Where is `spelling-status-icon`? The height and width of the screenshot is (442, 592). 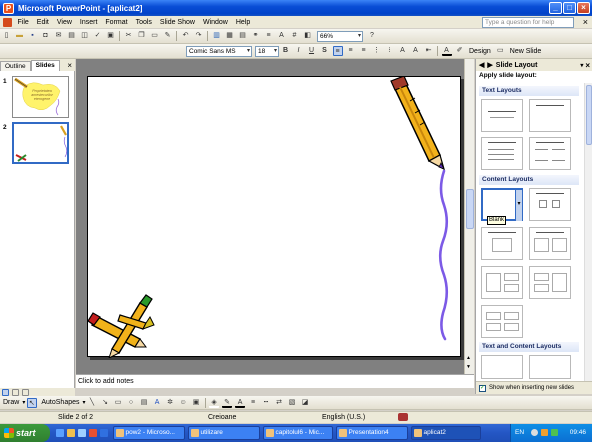
spelling-status-icon is located at coordinates (403, 417).